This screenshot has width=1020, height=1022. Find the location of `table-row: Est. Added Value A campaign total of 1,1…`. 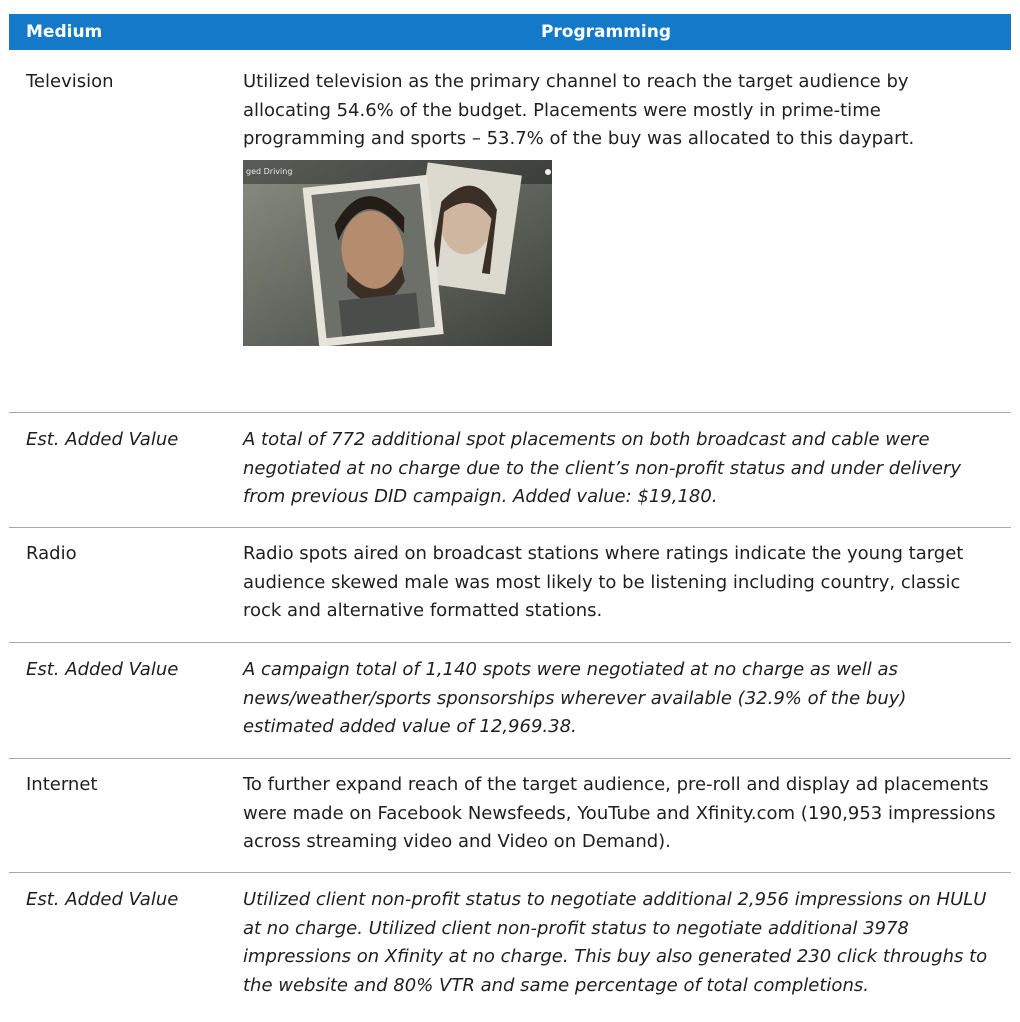

table-row: Est. Added Value A campaign total of 1,1… is located at coordinates (510, 701).